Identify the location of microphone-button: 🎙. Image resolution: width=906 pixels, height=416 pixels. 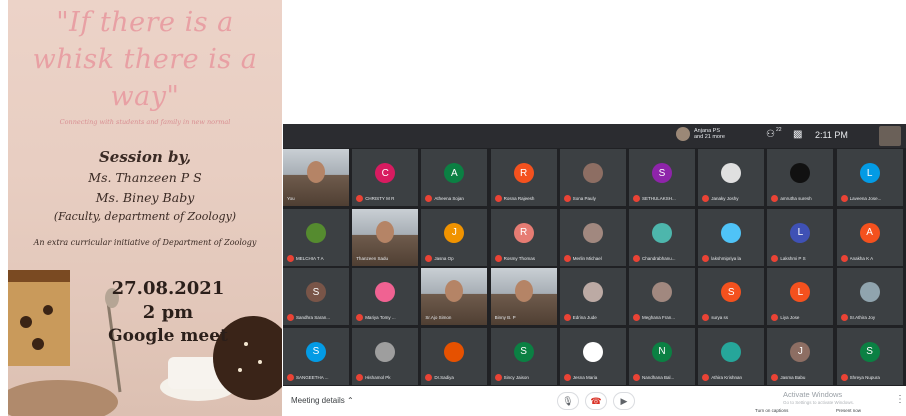
(568, 401).